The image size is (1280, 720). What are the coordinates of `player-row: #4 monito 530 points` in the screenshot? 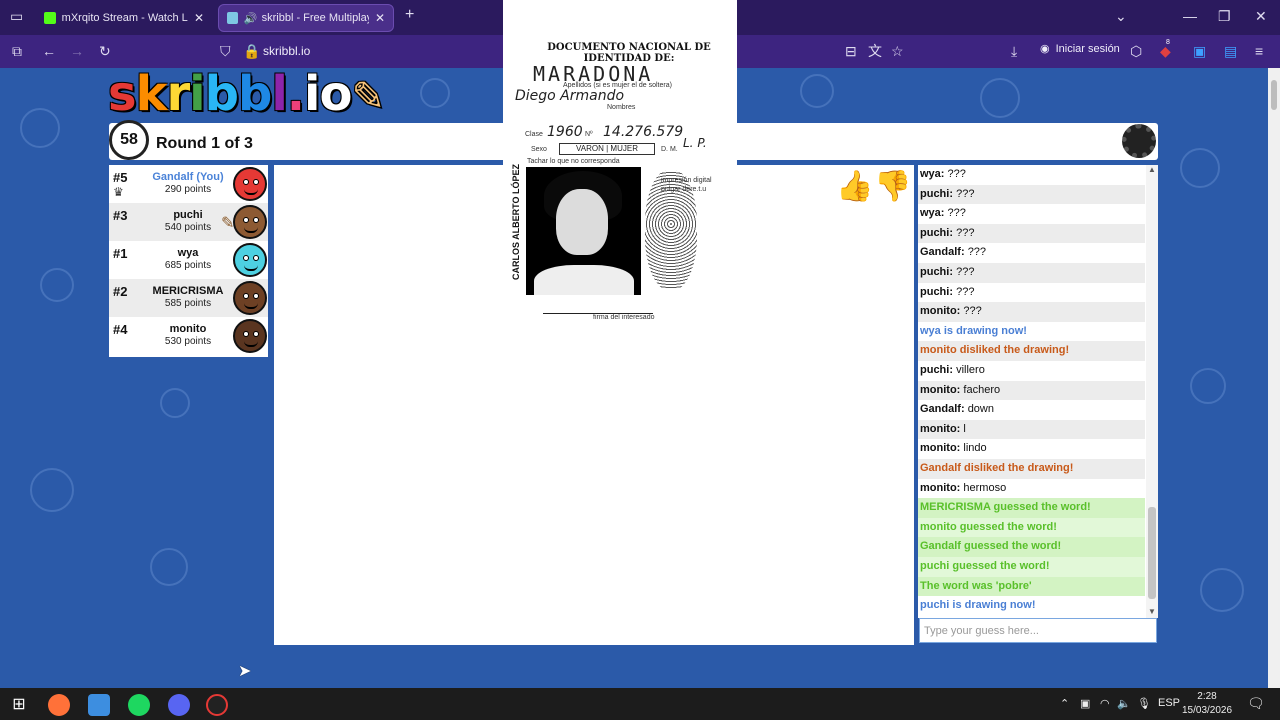 It's located at (188, 336).